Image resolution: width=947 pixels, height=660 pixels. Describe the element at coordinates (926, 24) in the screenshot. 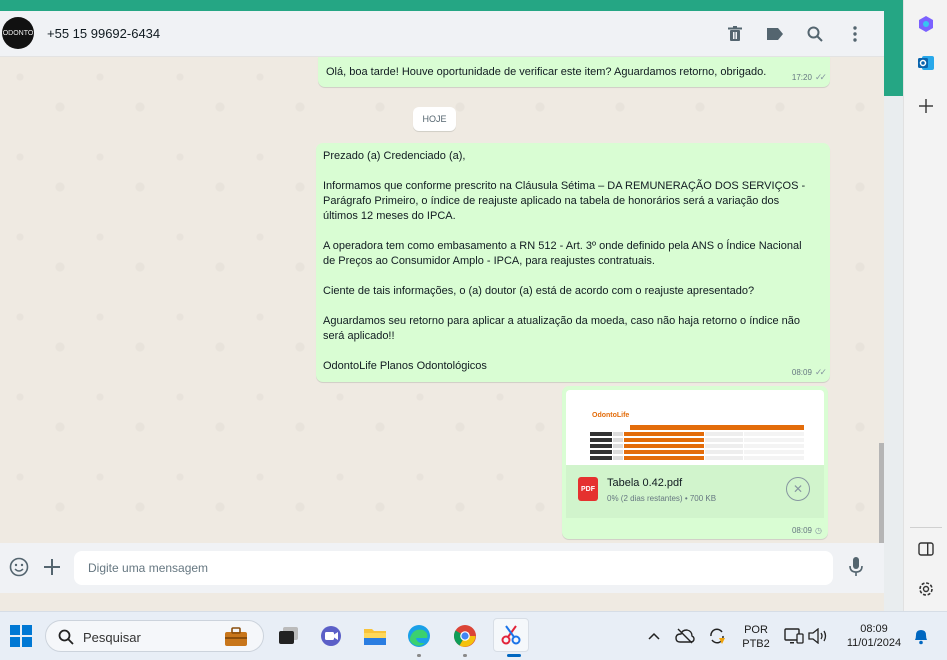

I see `copilot-icon` at that location.